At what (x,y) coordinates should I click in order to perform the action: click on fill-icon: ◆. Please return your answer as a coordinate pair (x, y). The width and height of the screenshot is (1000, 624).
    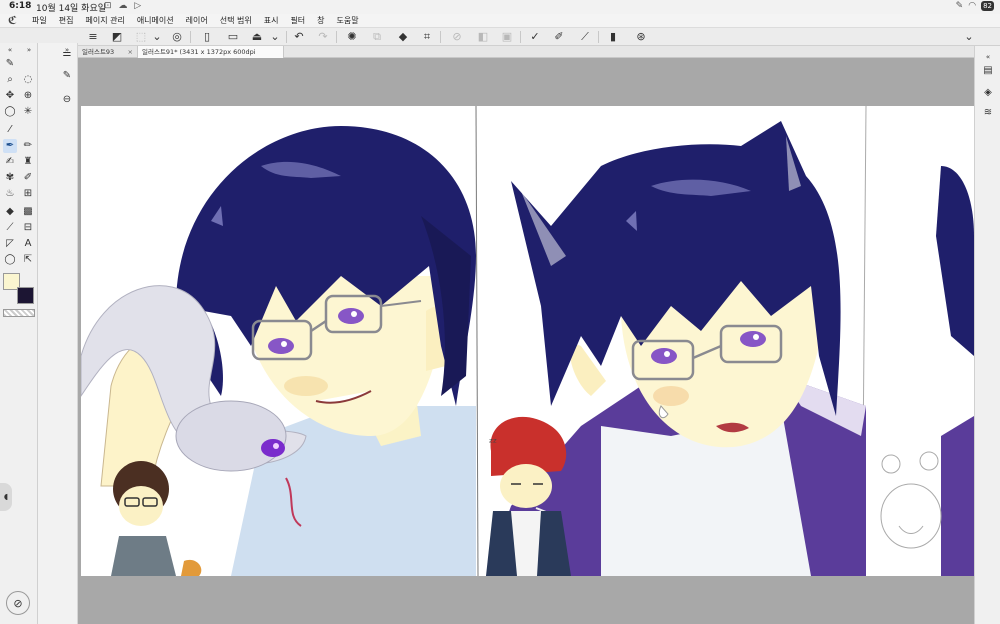
    Looking at the image, I should click on (403, 37).